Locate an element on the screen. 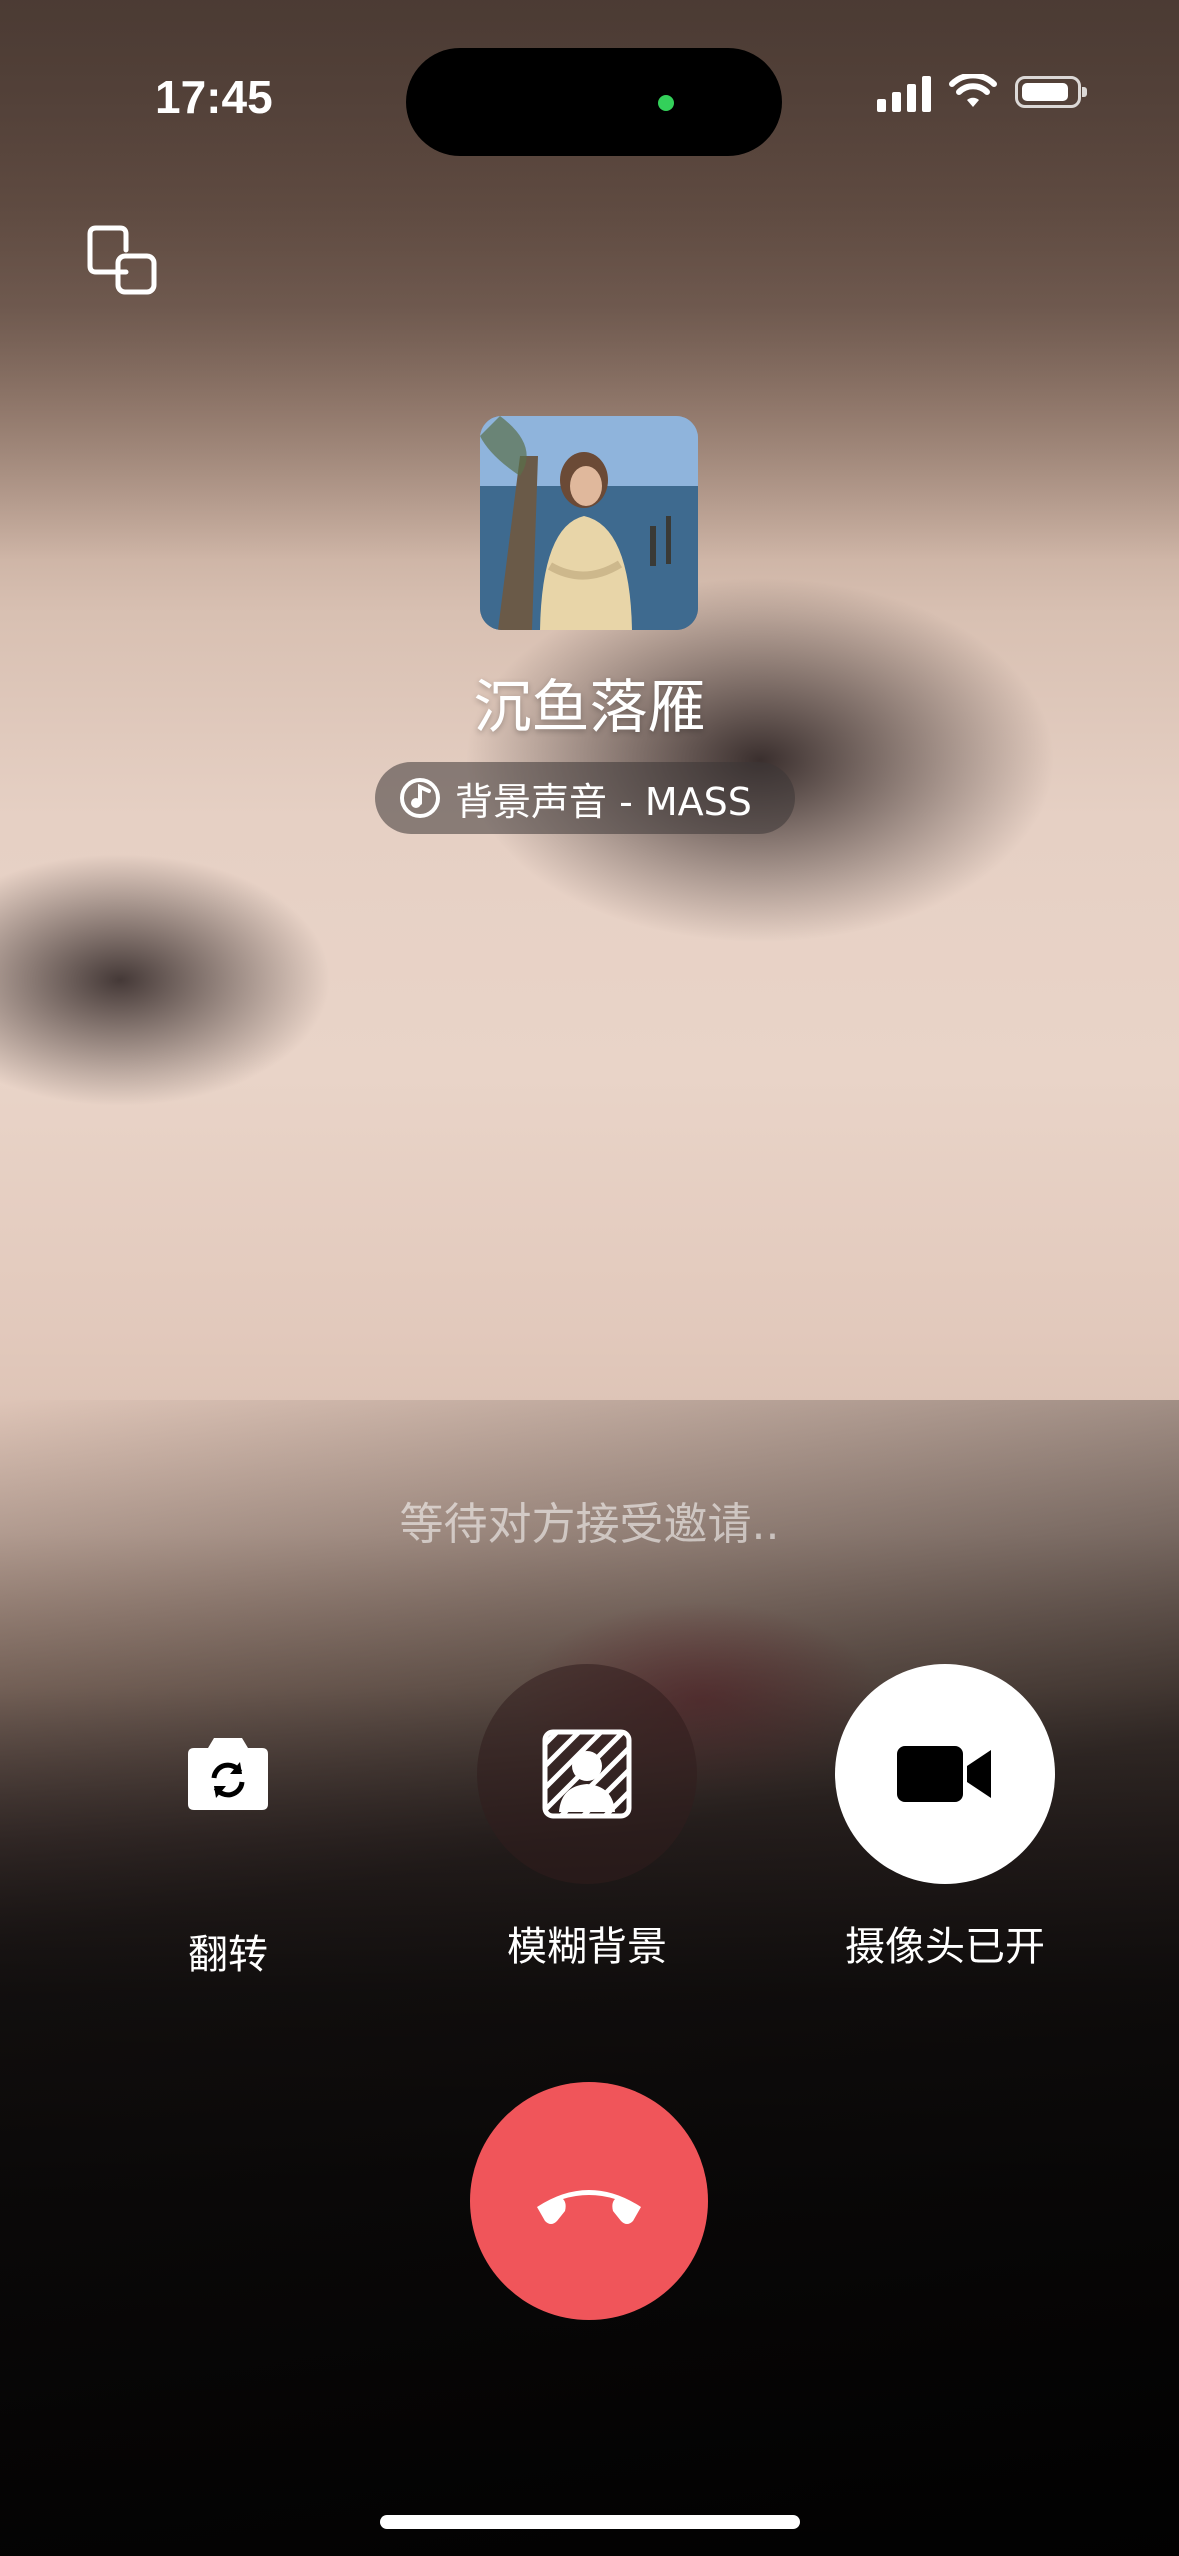 This screenshot has height=2556, width=1179. call-status-text: 等待对方接受邀请.. is located at coordinates (589, 1524).